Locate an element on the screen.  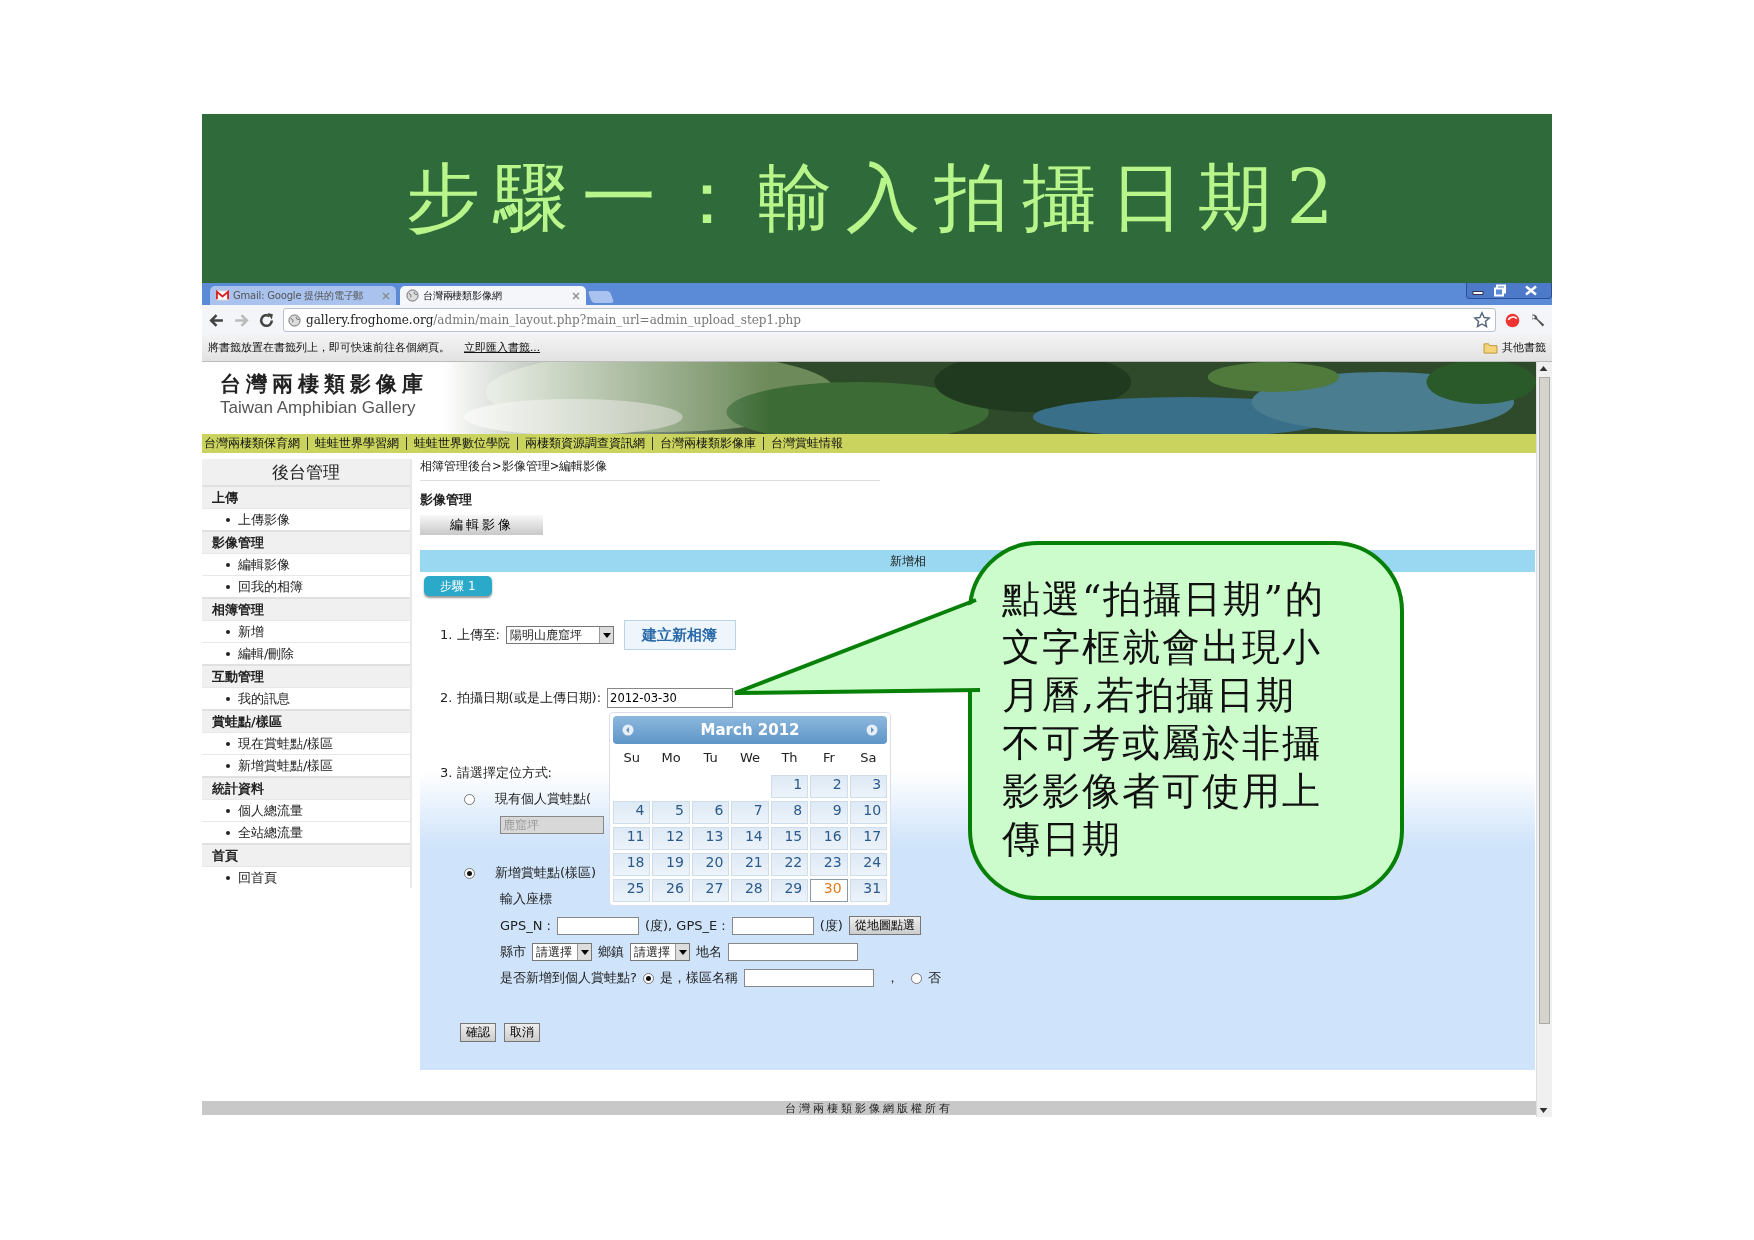
comma-text: ， is located at coordinates (892, 978).